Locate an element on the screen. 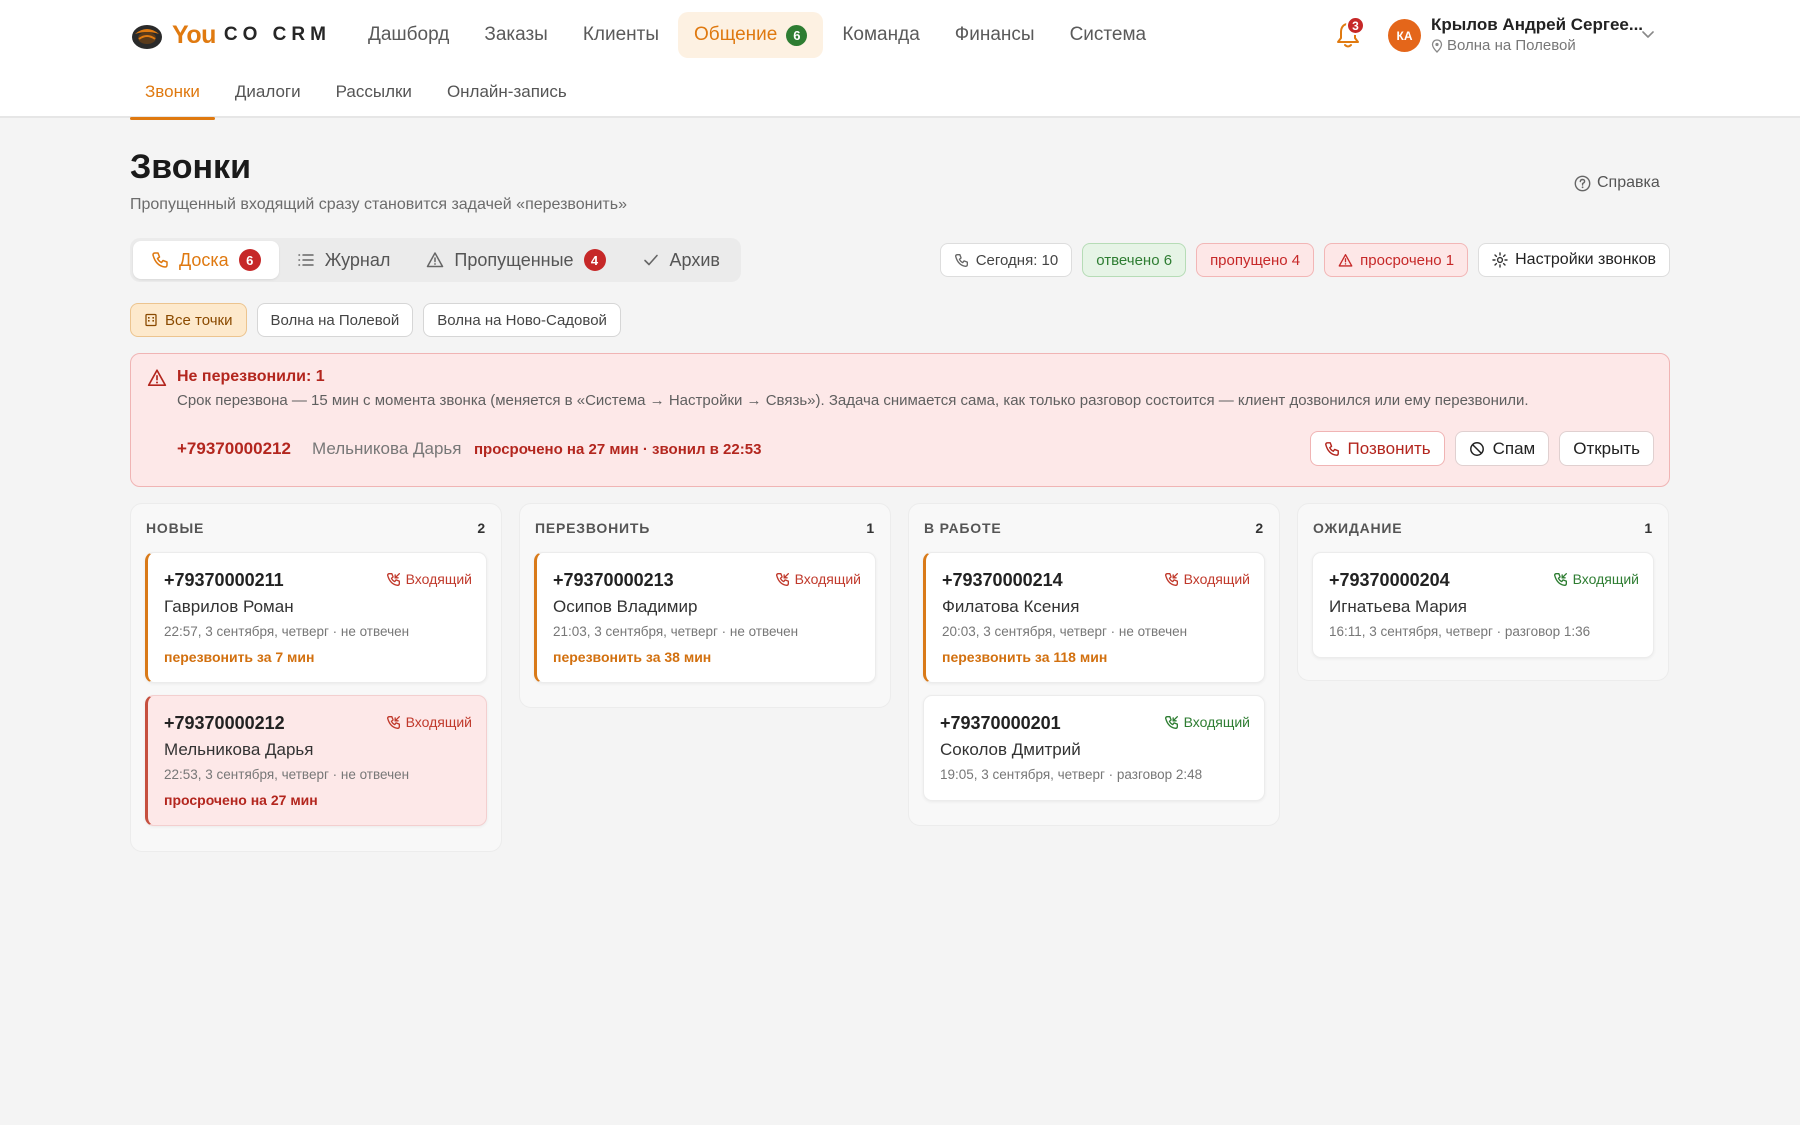 The height and width of the screenshot is (1125, 1800). nav-item-dashboard: Дашборд is located at coordinates (408, 35).